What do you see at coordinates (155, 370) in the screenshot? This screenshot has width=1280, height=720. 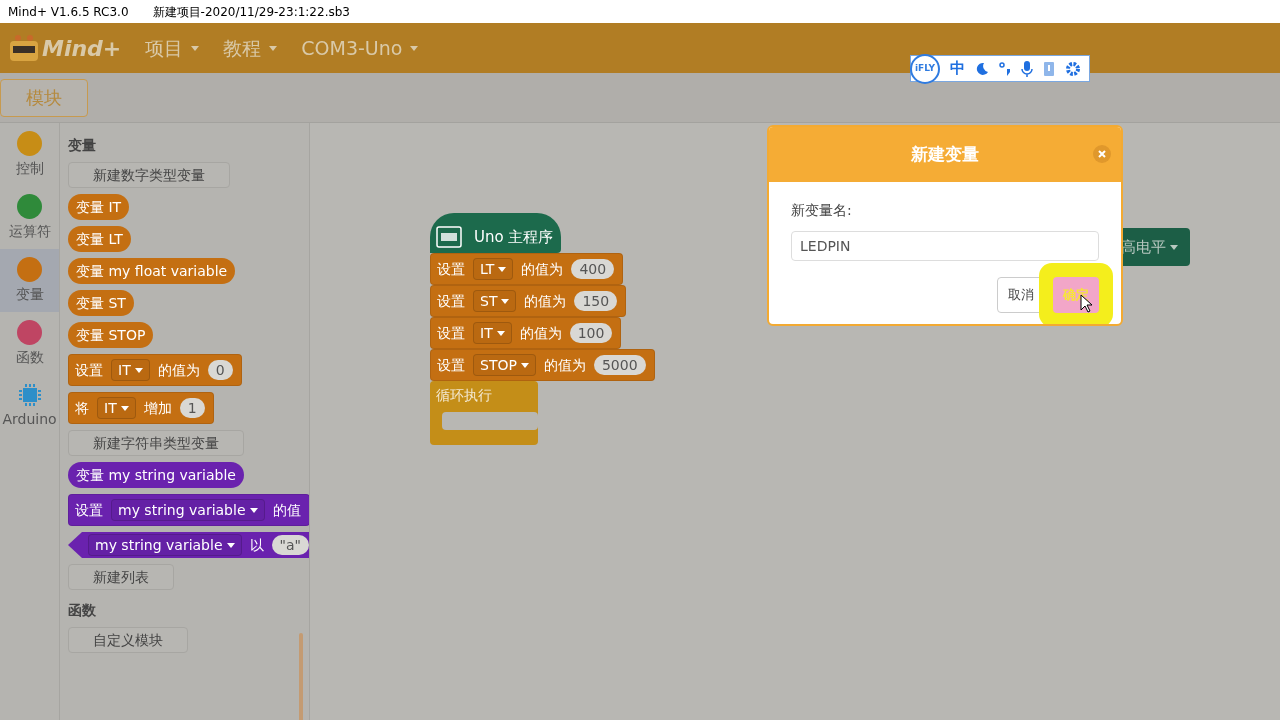 I see `command-block: 设置 IT 的值为 0` at bounding box center [155, 370].